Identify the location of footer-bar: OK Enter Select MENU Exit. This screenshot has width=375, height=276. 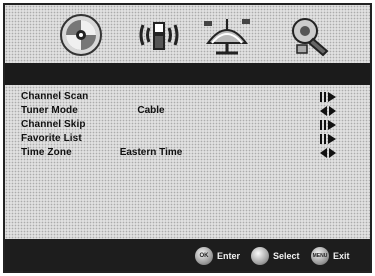
(187, 255).